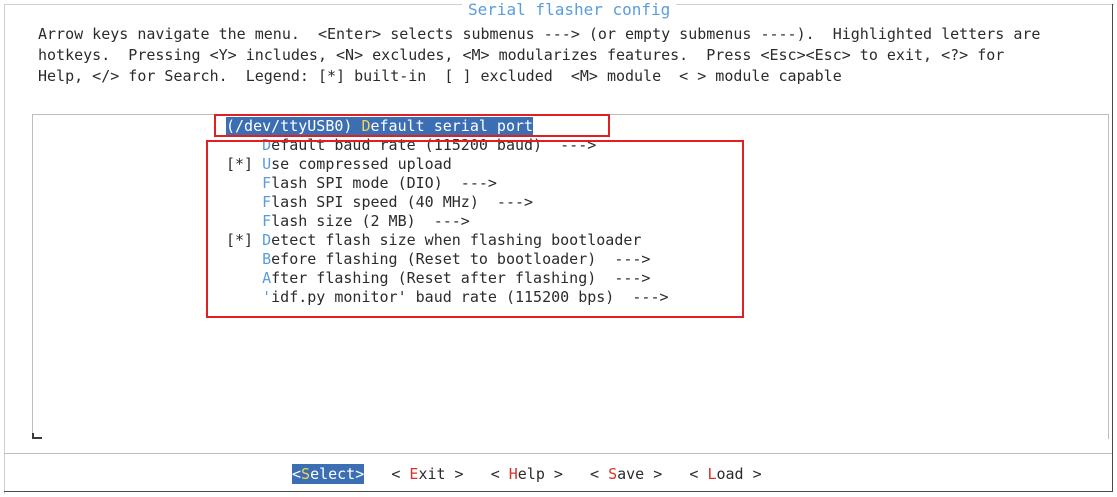 The height and width of the screenshot is (497, 1117). I want to click on annotation-highlight-selected, so click(412, 125).